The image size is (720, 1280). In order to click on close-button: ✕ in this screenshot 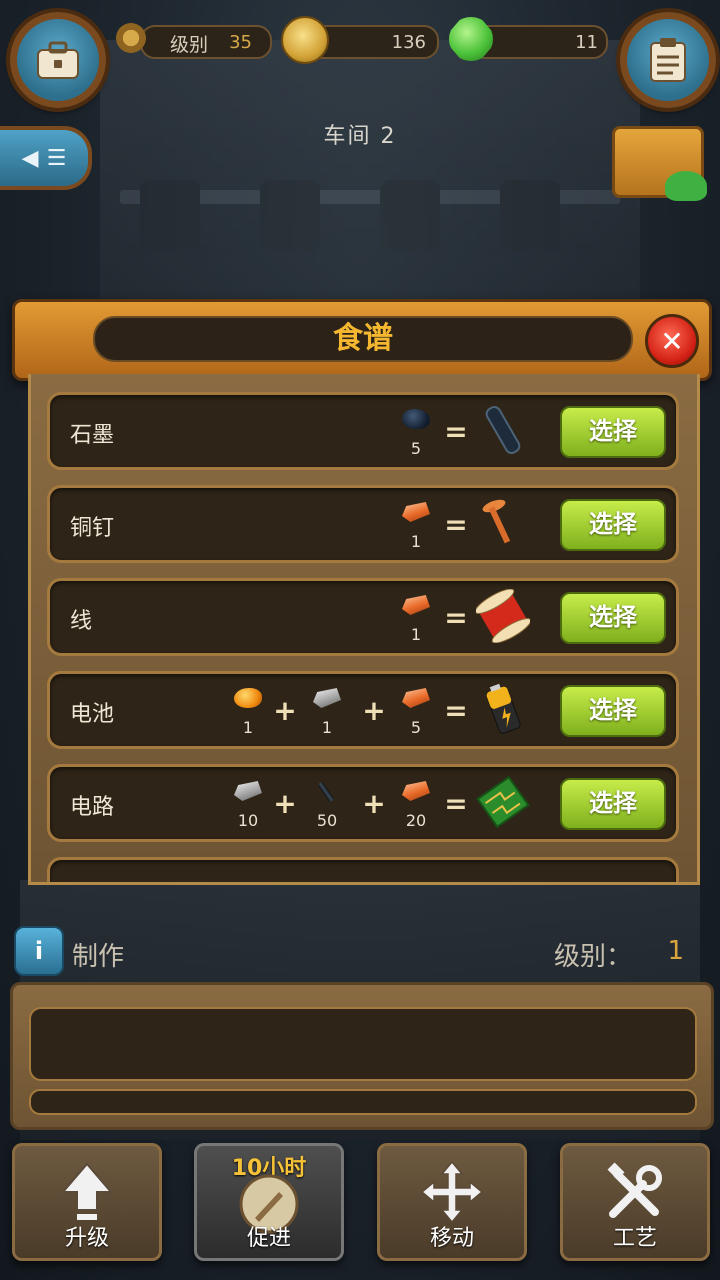, I will do `click(672, 341)`.